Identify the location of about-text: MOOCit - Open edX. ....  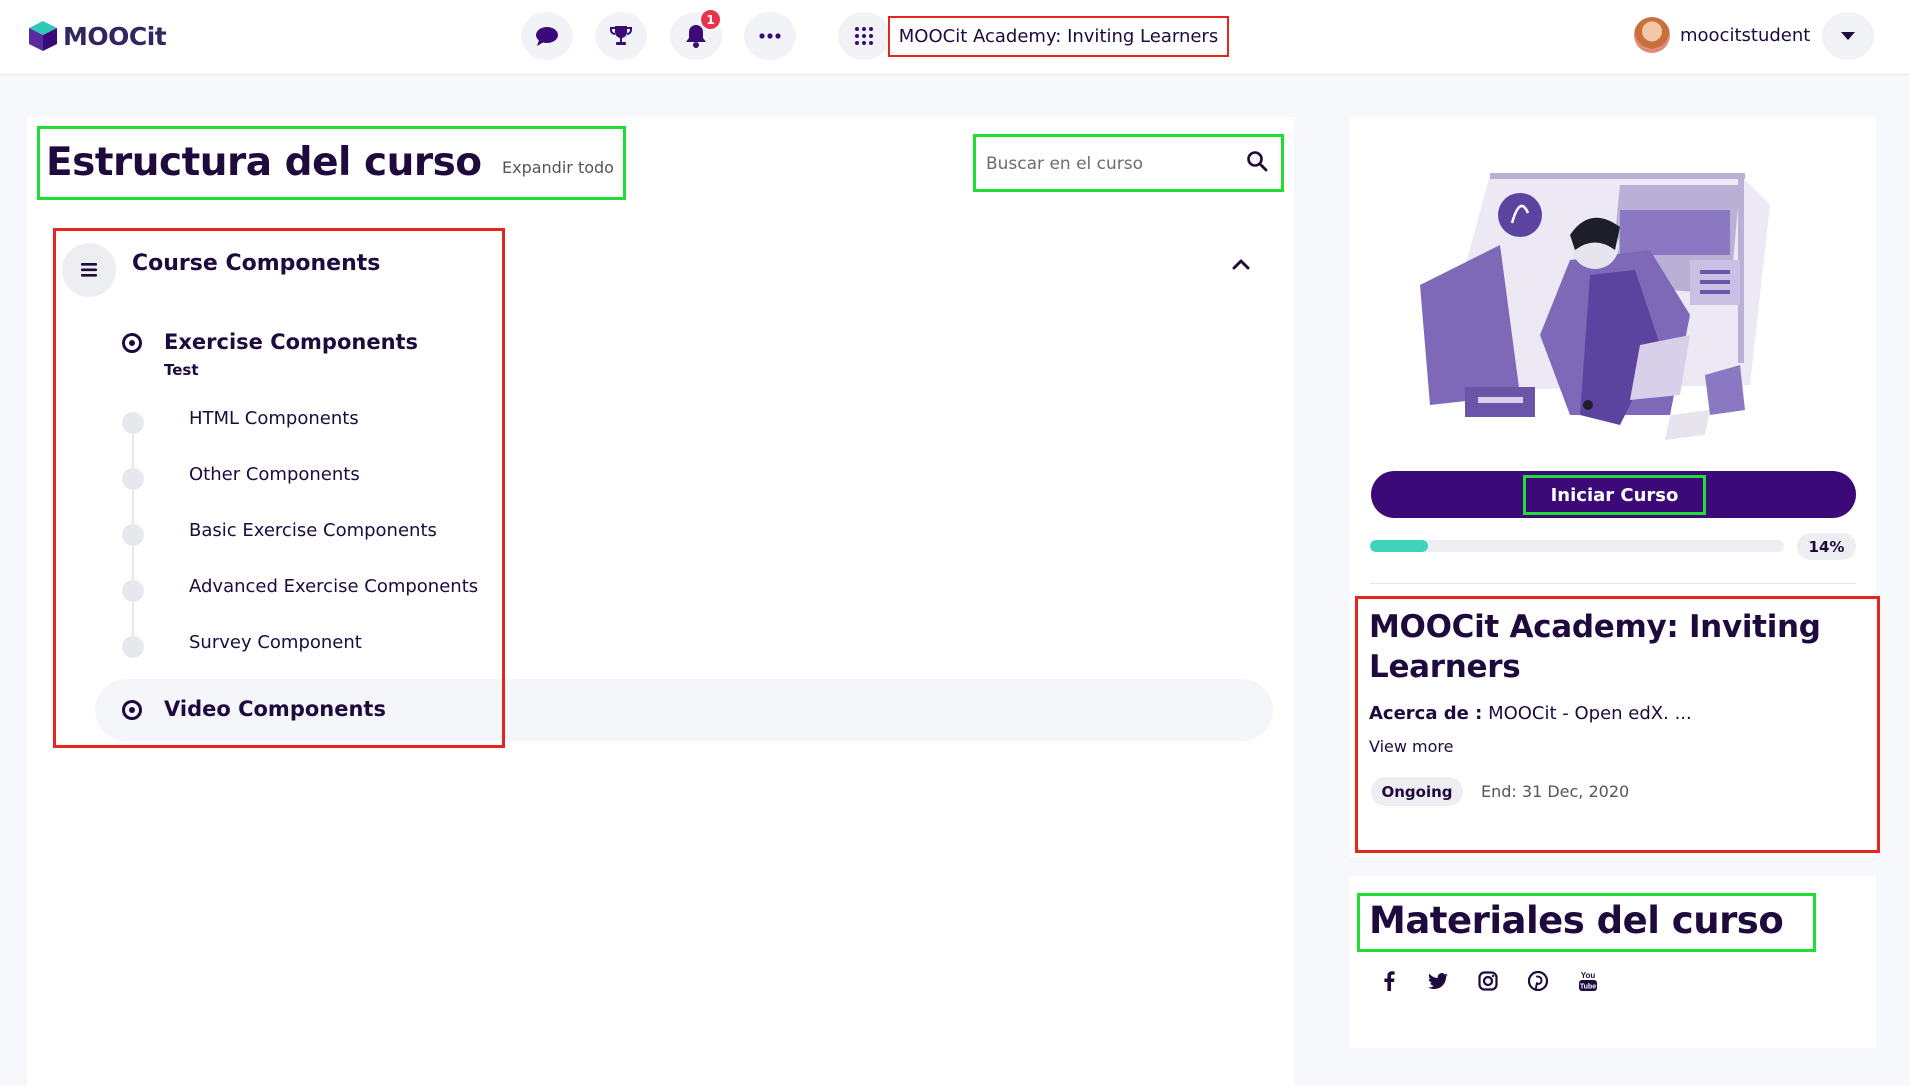
(1590, 713).